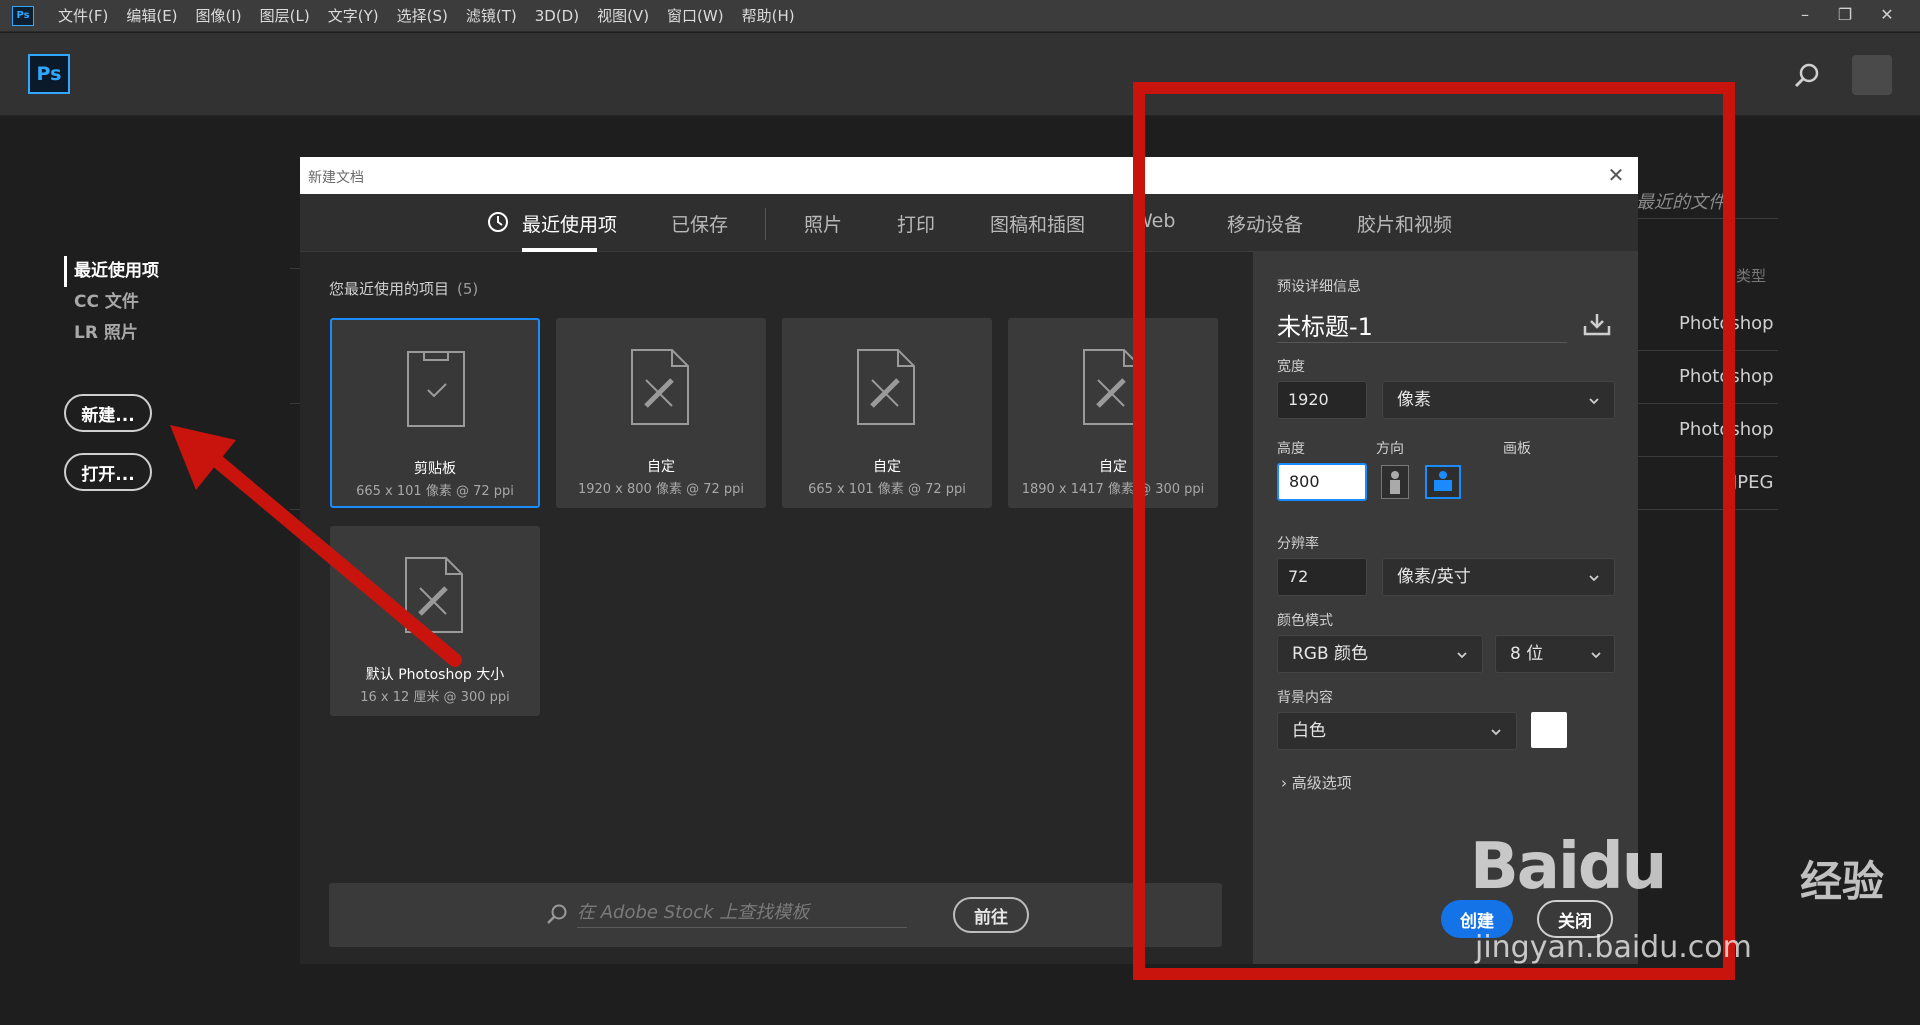 Image resolution: width=1920 pixels, height=1025 pixels. What do you see at coordinates (1568, 867) in the screenshot?
I see `watermark-brand: Baidu` at bounding box center [1568, 867].